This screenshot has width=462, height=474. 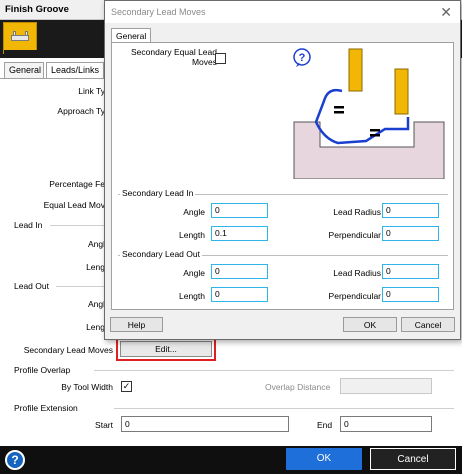 I want to click on start-label: Start, so click(x=104, y=425).